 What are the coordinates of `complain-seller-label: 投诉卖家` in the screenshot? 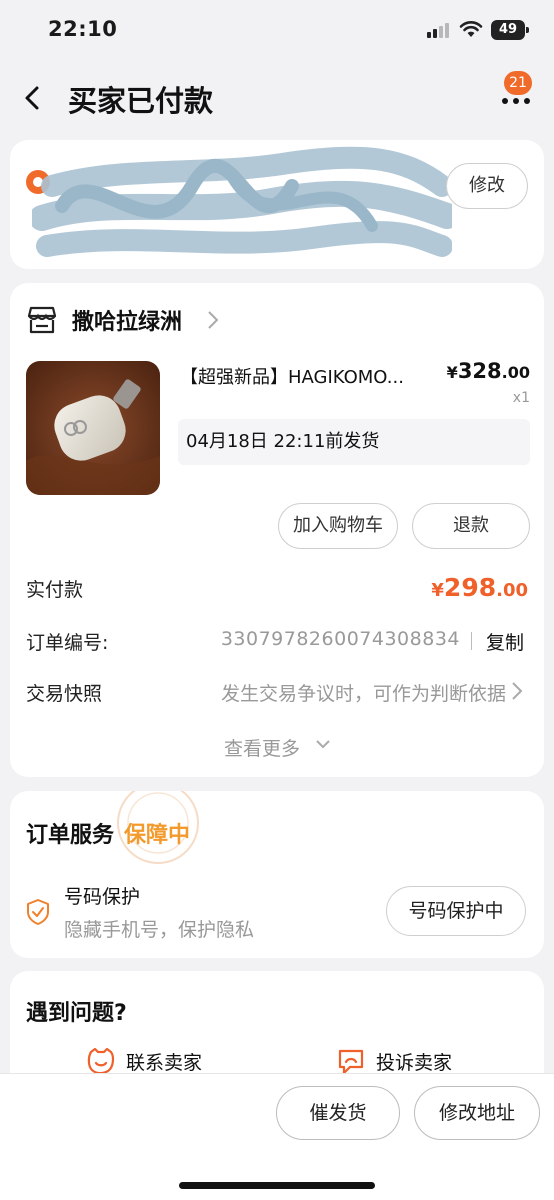 It's located at (414, 1063).